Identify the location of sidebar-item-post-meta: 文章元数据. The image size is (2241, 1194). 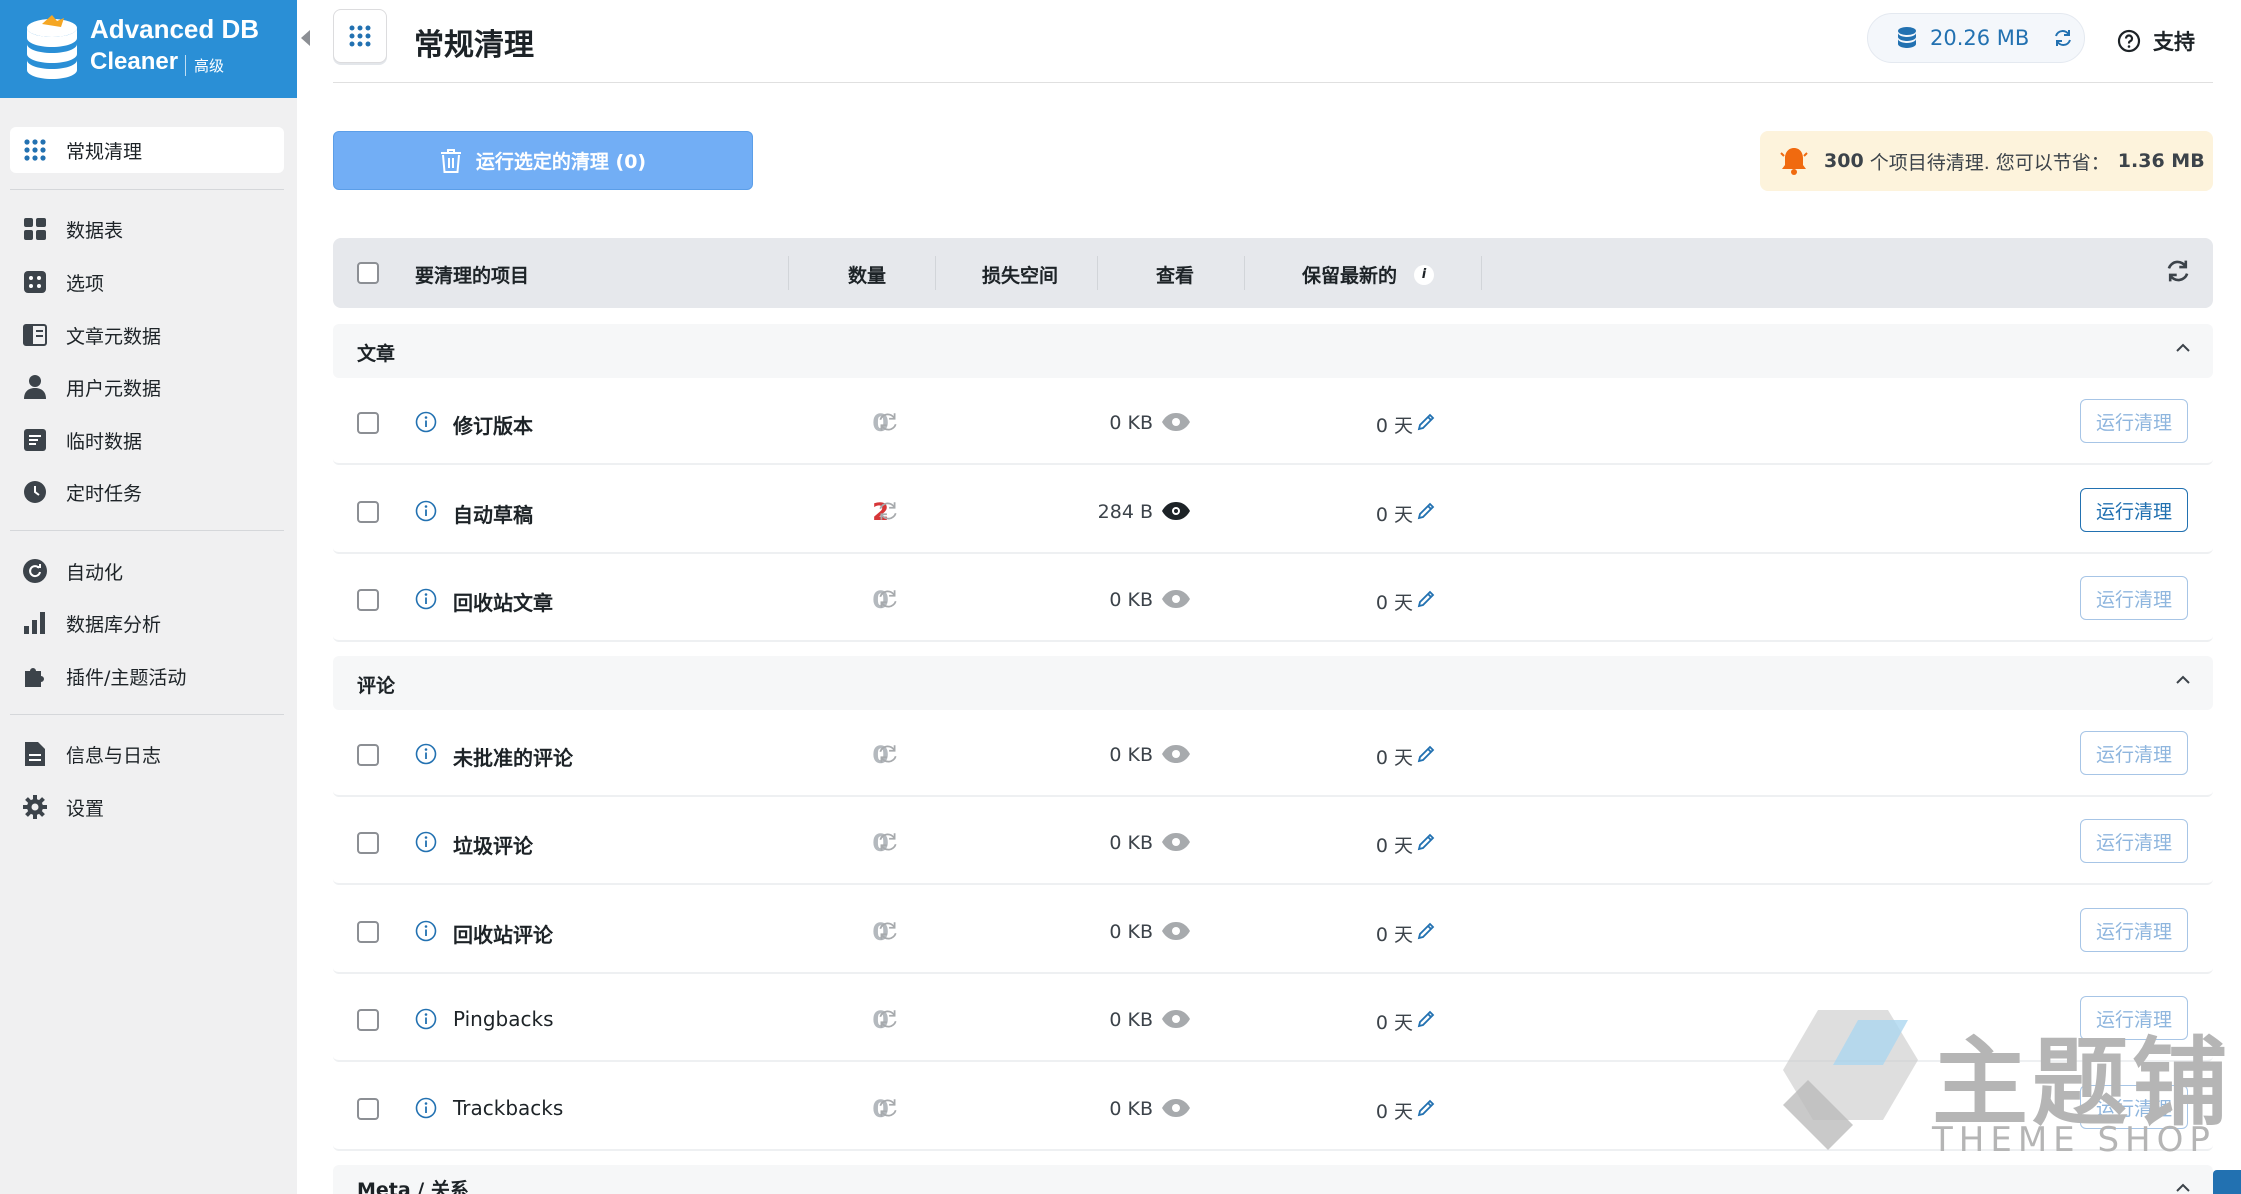
(147, 335).